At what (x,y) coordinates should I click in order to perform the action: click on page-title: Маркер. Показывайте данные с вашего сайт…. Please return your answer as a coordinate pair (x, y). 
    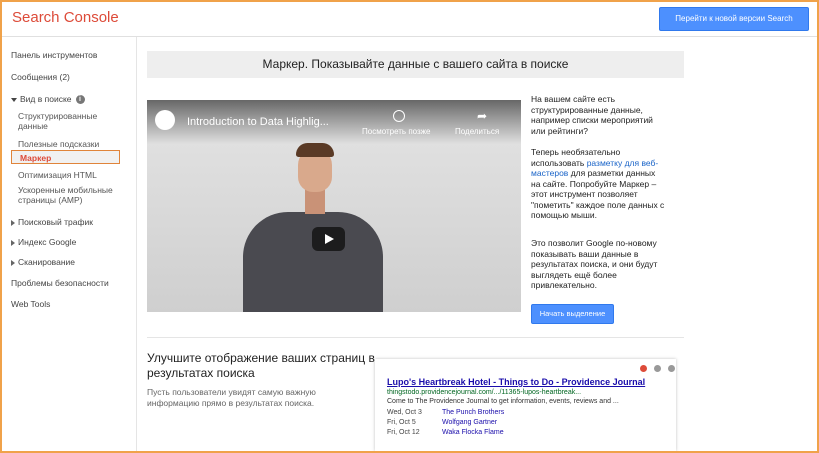
    Looking at the image, I should click on (415, 64).